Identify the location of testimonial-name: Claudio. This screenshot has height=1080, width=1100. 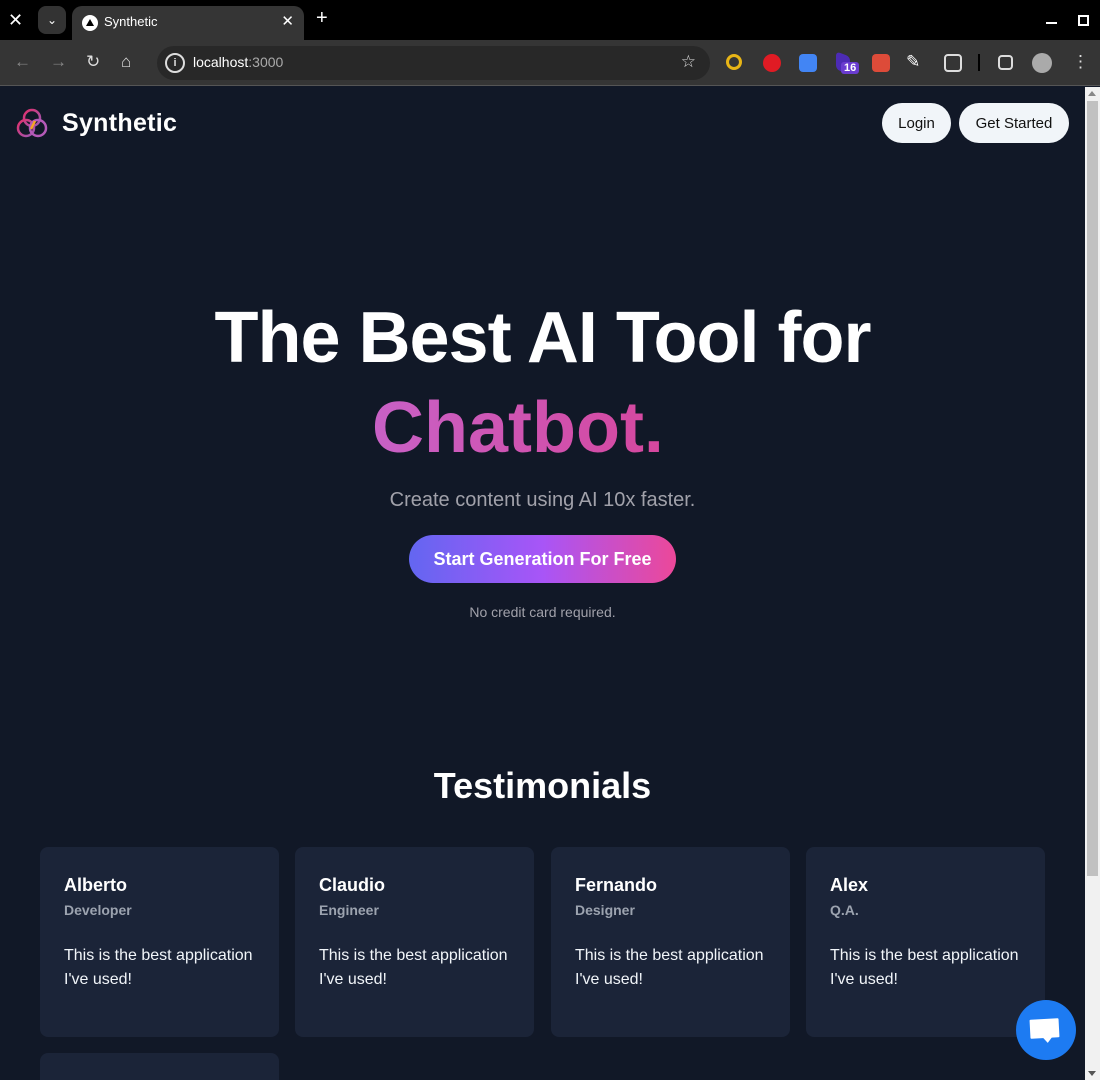
(352, 885).